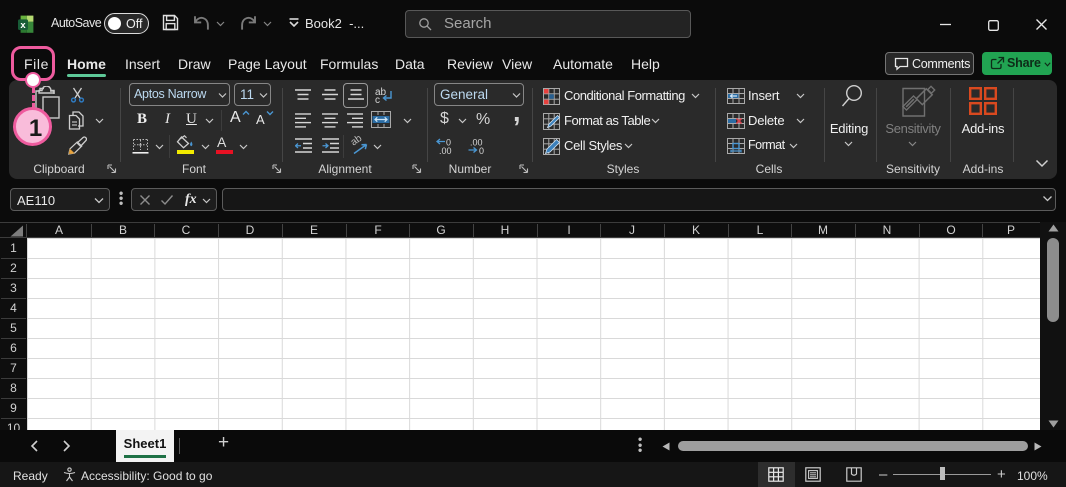 The width and height of the screenshot is (1066, 487). Describe the element at coordinates (377, 99) in the screenshot. I see `svg-text: c` at that location.